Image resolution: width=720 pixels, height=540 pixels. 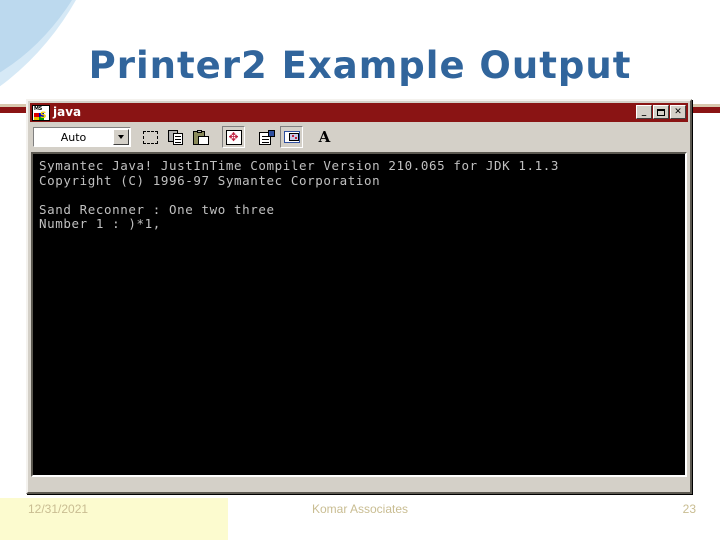 I want to click on copy-button, so click(x=175, y=137).